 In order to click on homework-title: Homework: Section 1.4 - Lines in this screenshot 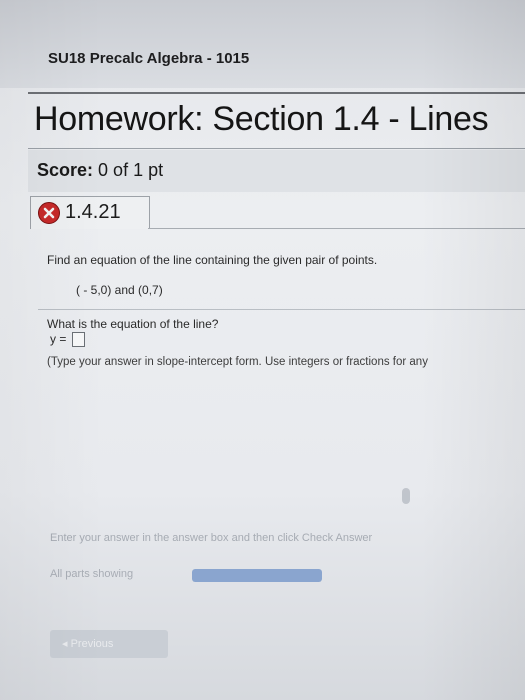, I will do `click(261, 119)`.